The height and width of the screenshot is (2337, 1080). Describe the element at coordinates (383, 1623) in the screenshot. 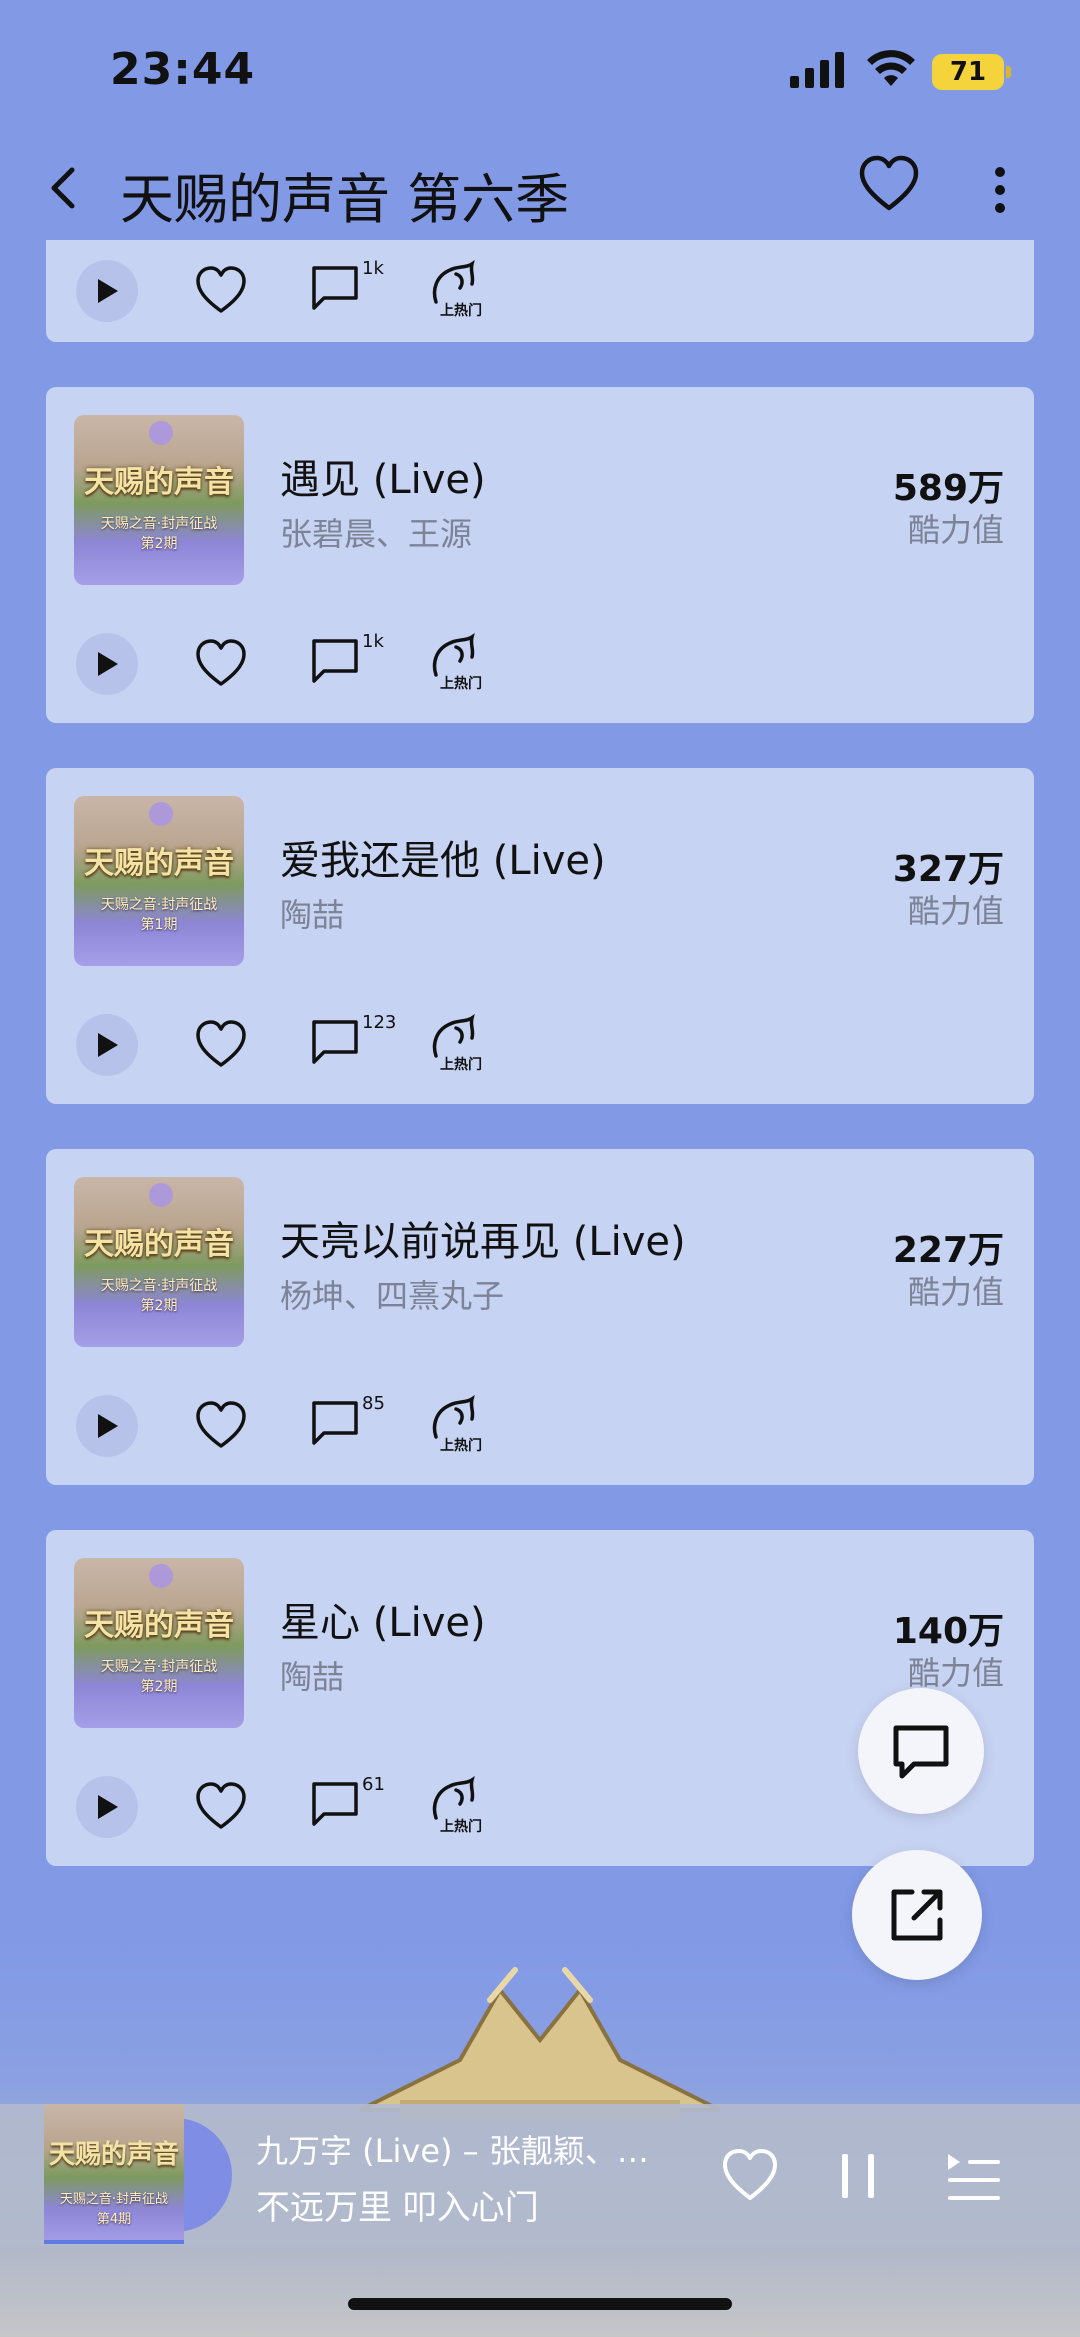

I see `song-title: 星心 (Live)` at that location.